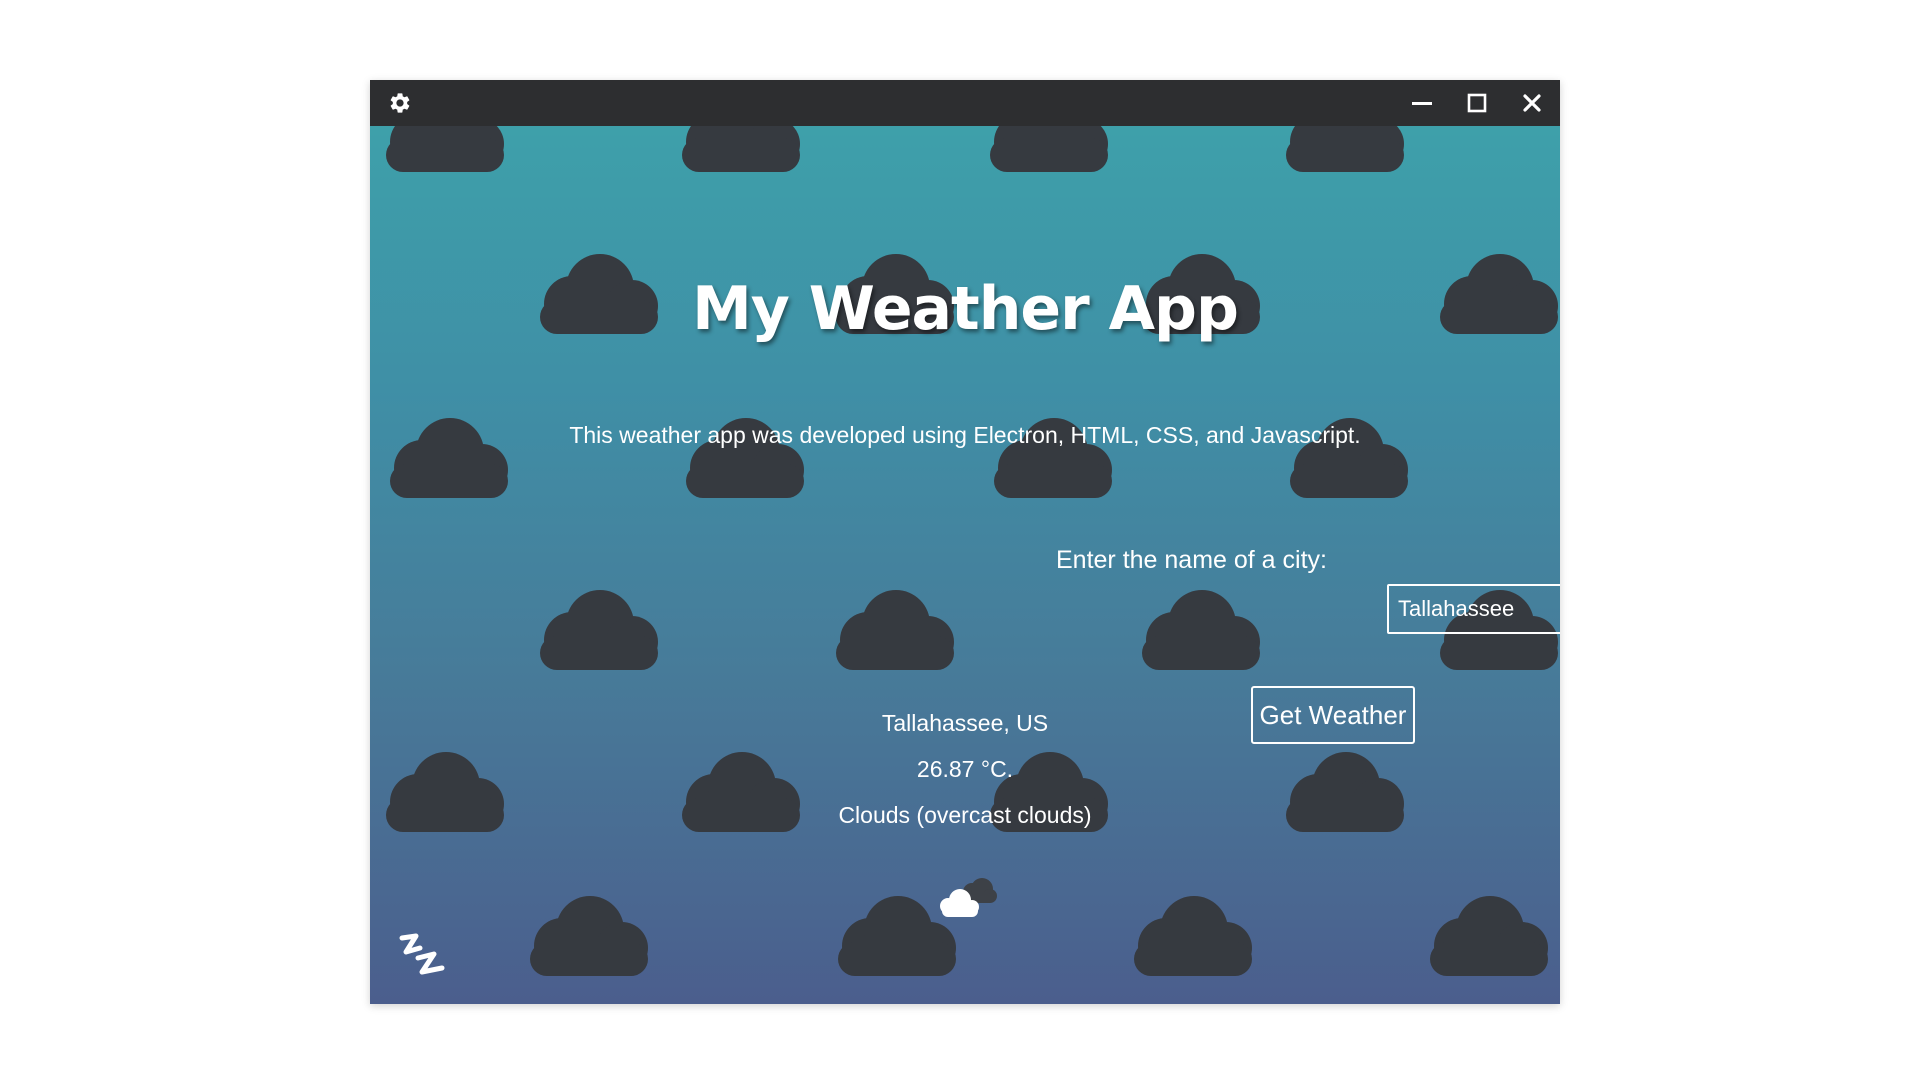  I want to click on title-bar, so click(965, 103).